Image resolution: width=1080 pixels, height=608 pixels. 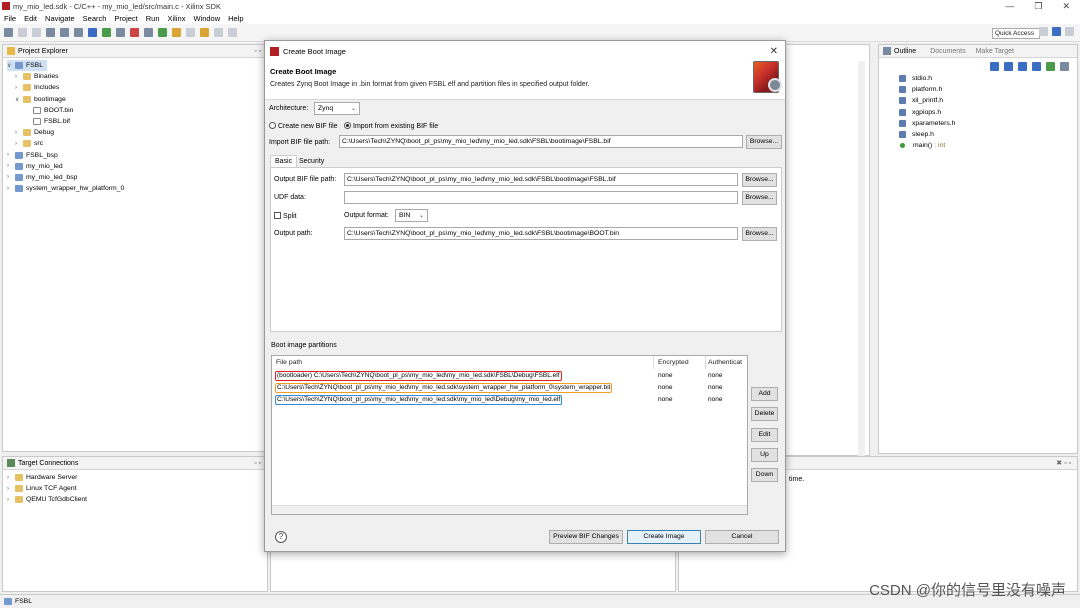 I want to click on outline-item: sleep.h, so click(x=927, y=134).